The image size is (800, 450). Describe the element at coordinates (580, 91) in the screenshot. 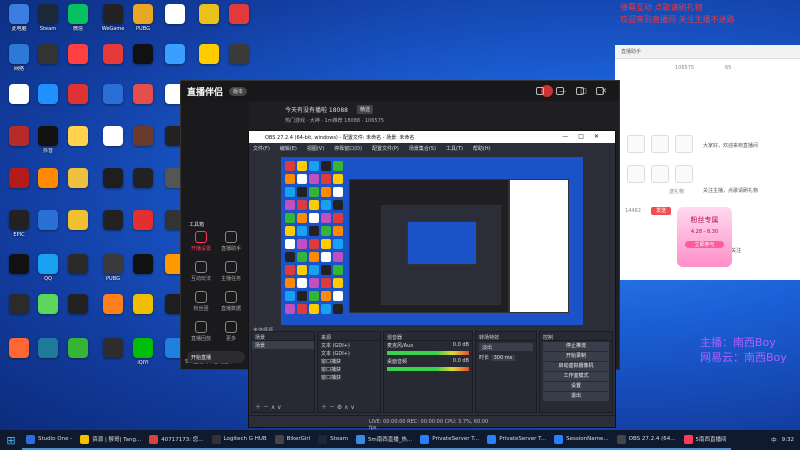

I see `settings-icon` at that location.